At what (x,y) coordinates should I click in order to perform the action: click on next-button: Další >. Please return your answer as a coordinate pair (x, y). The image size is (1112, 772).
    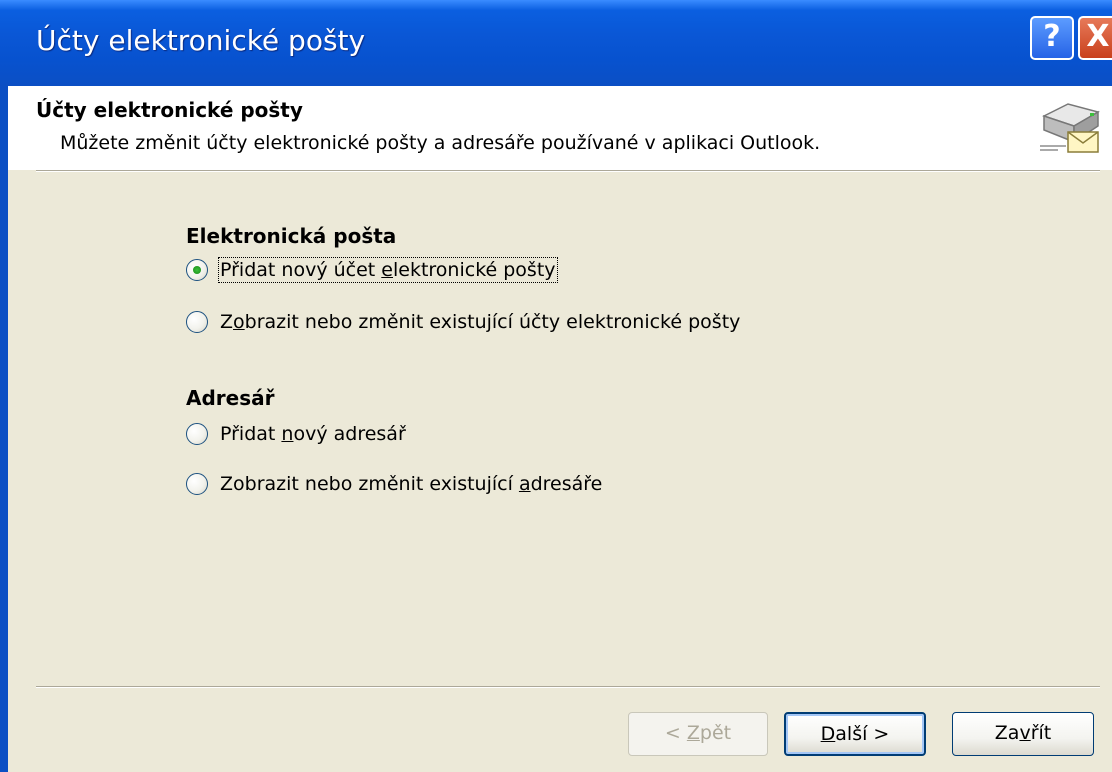
    Looking at the image, I should click on (855, 734).